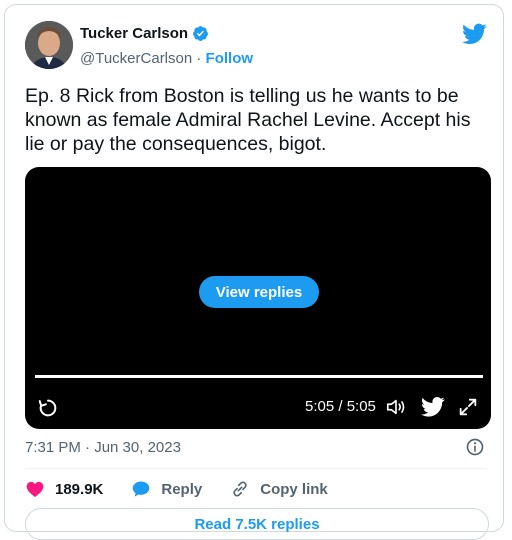  Describe the element at coordinates (230, 58) in the screenshot. I see `follow-button: Follow` at that location.